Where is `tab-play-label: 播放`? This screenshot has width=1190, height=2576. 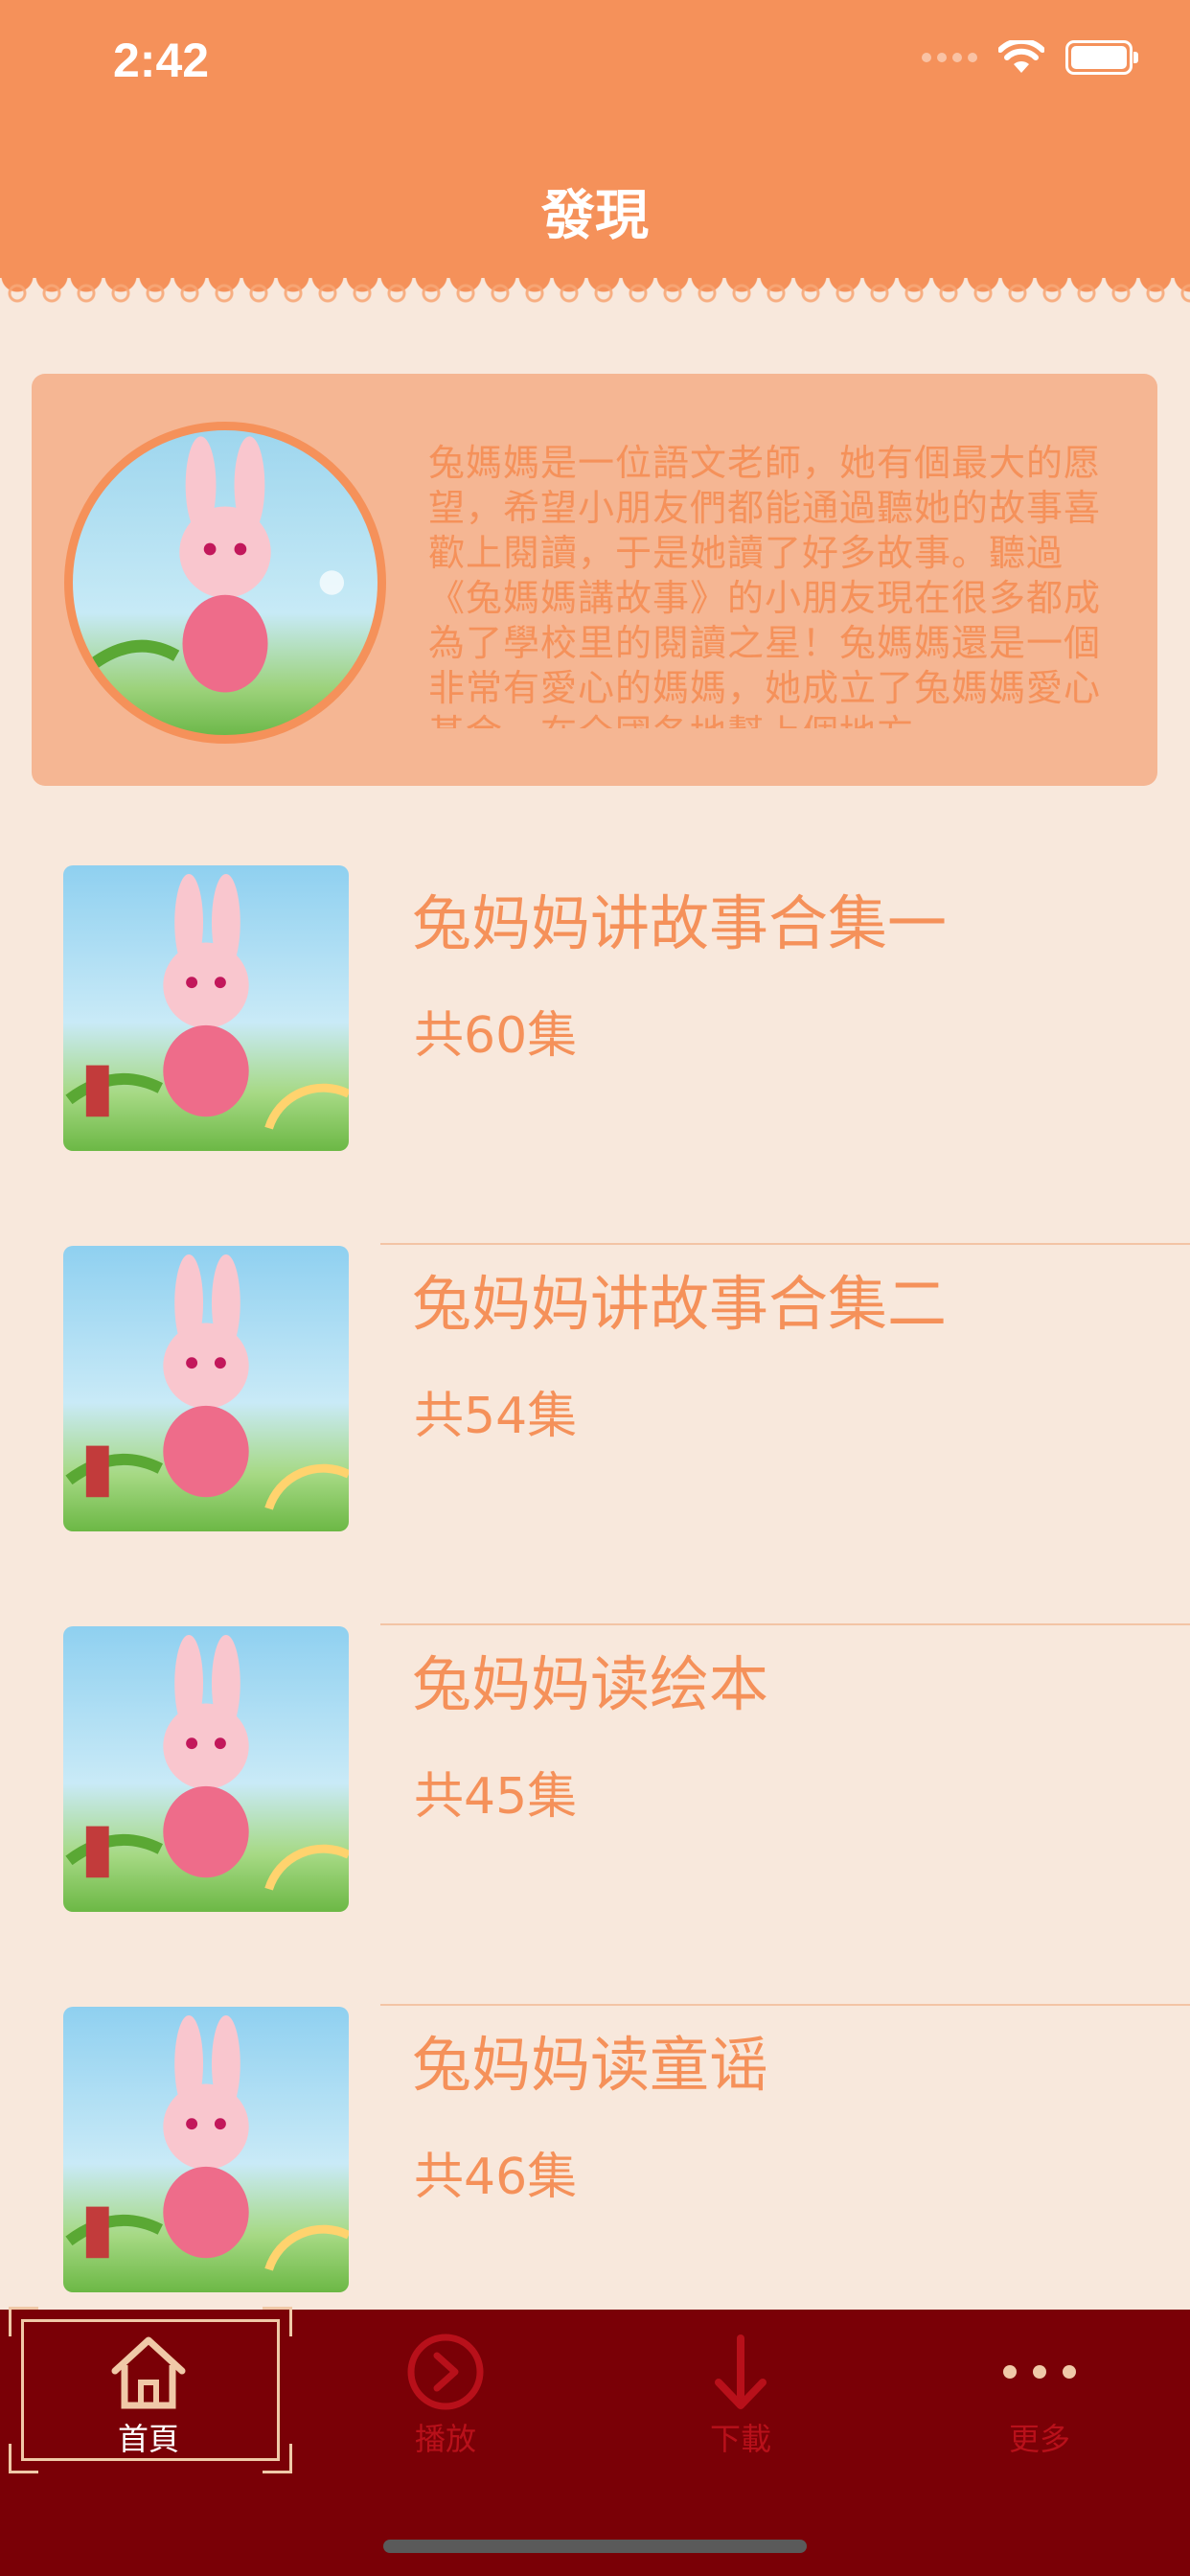
tab-play-label: 播放 is located at coordinates (445, 2439).